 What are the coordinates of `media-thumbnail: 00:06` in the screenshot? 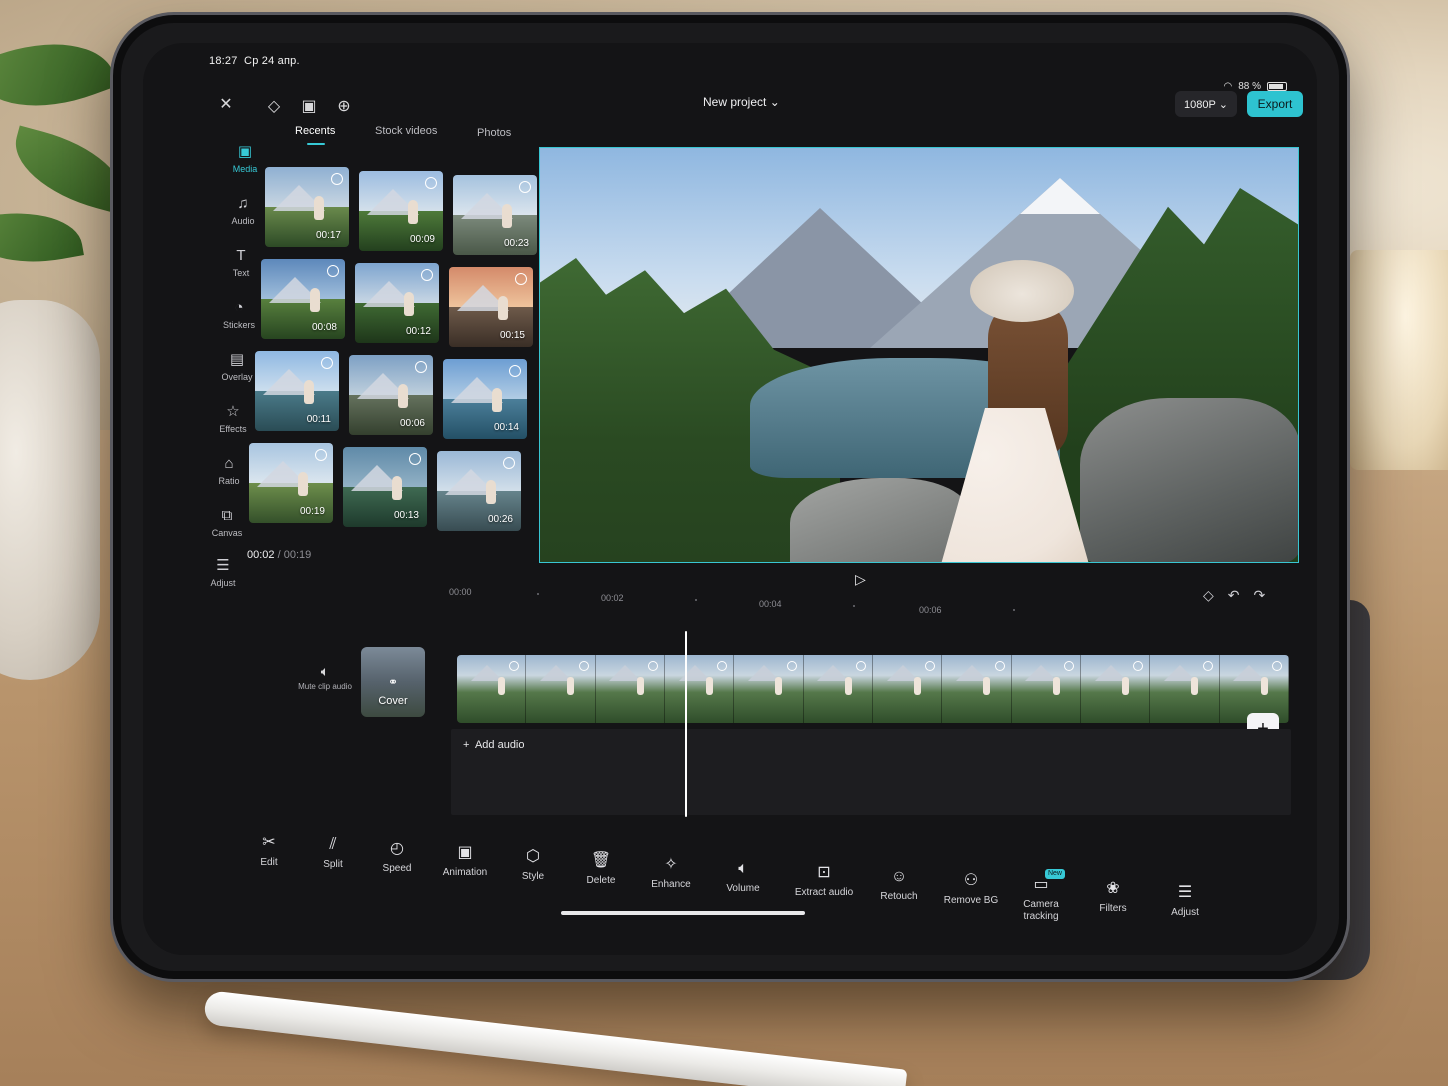 It's located at (391, 395).